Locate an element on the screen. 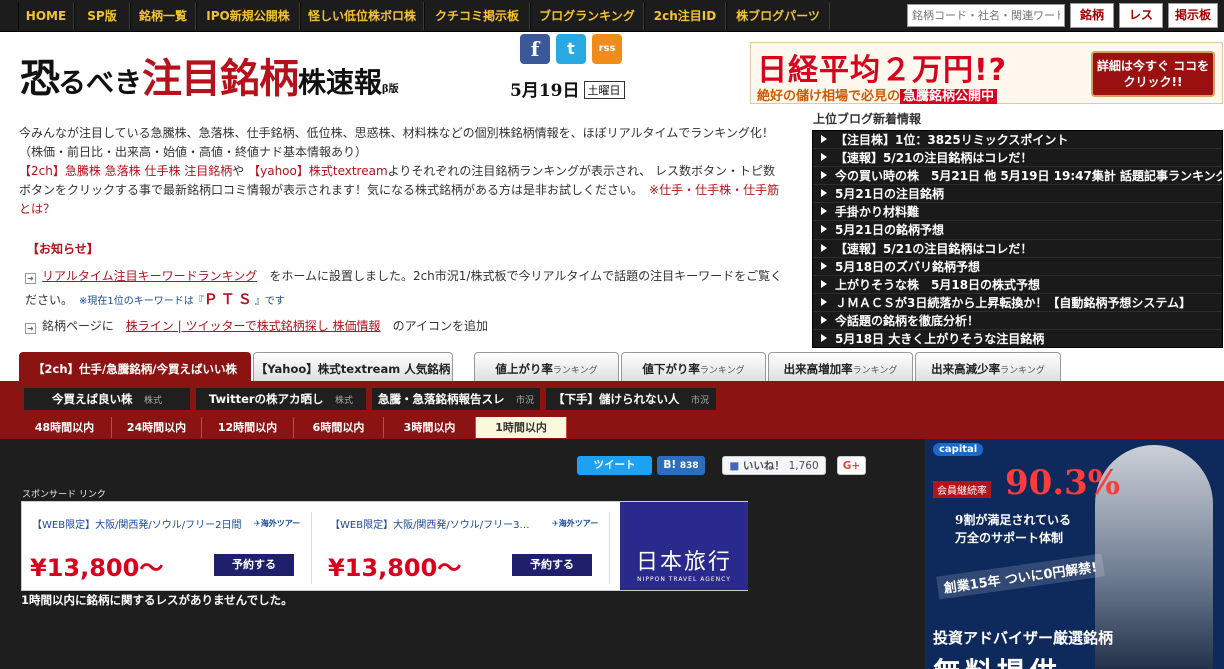 The height and width of the screenshot is (669, 1224). facebook-like-button: ■ いいね！ 1,760 is located at coordinates (774, 465).